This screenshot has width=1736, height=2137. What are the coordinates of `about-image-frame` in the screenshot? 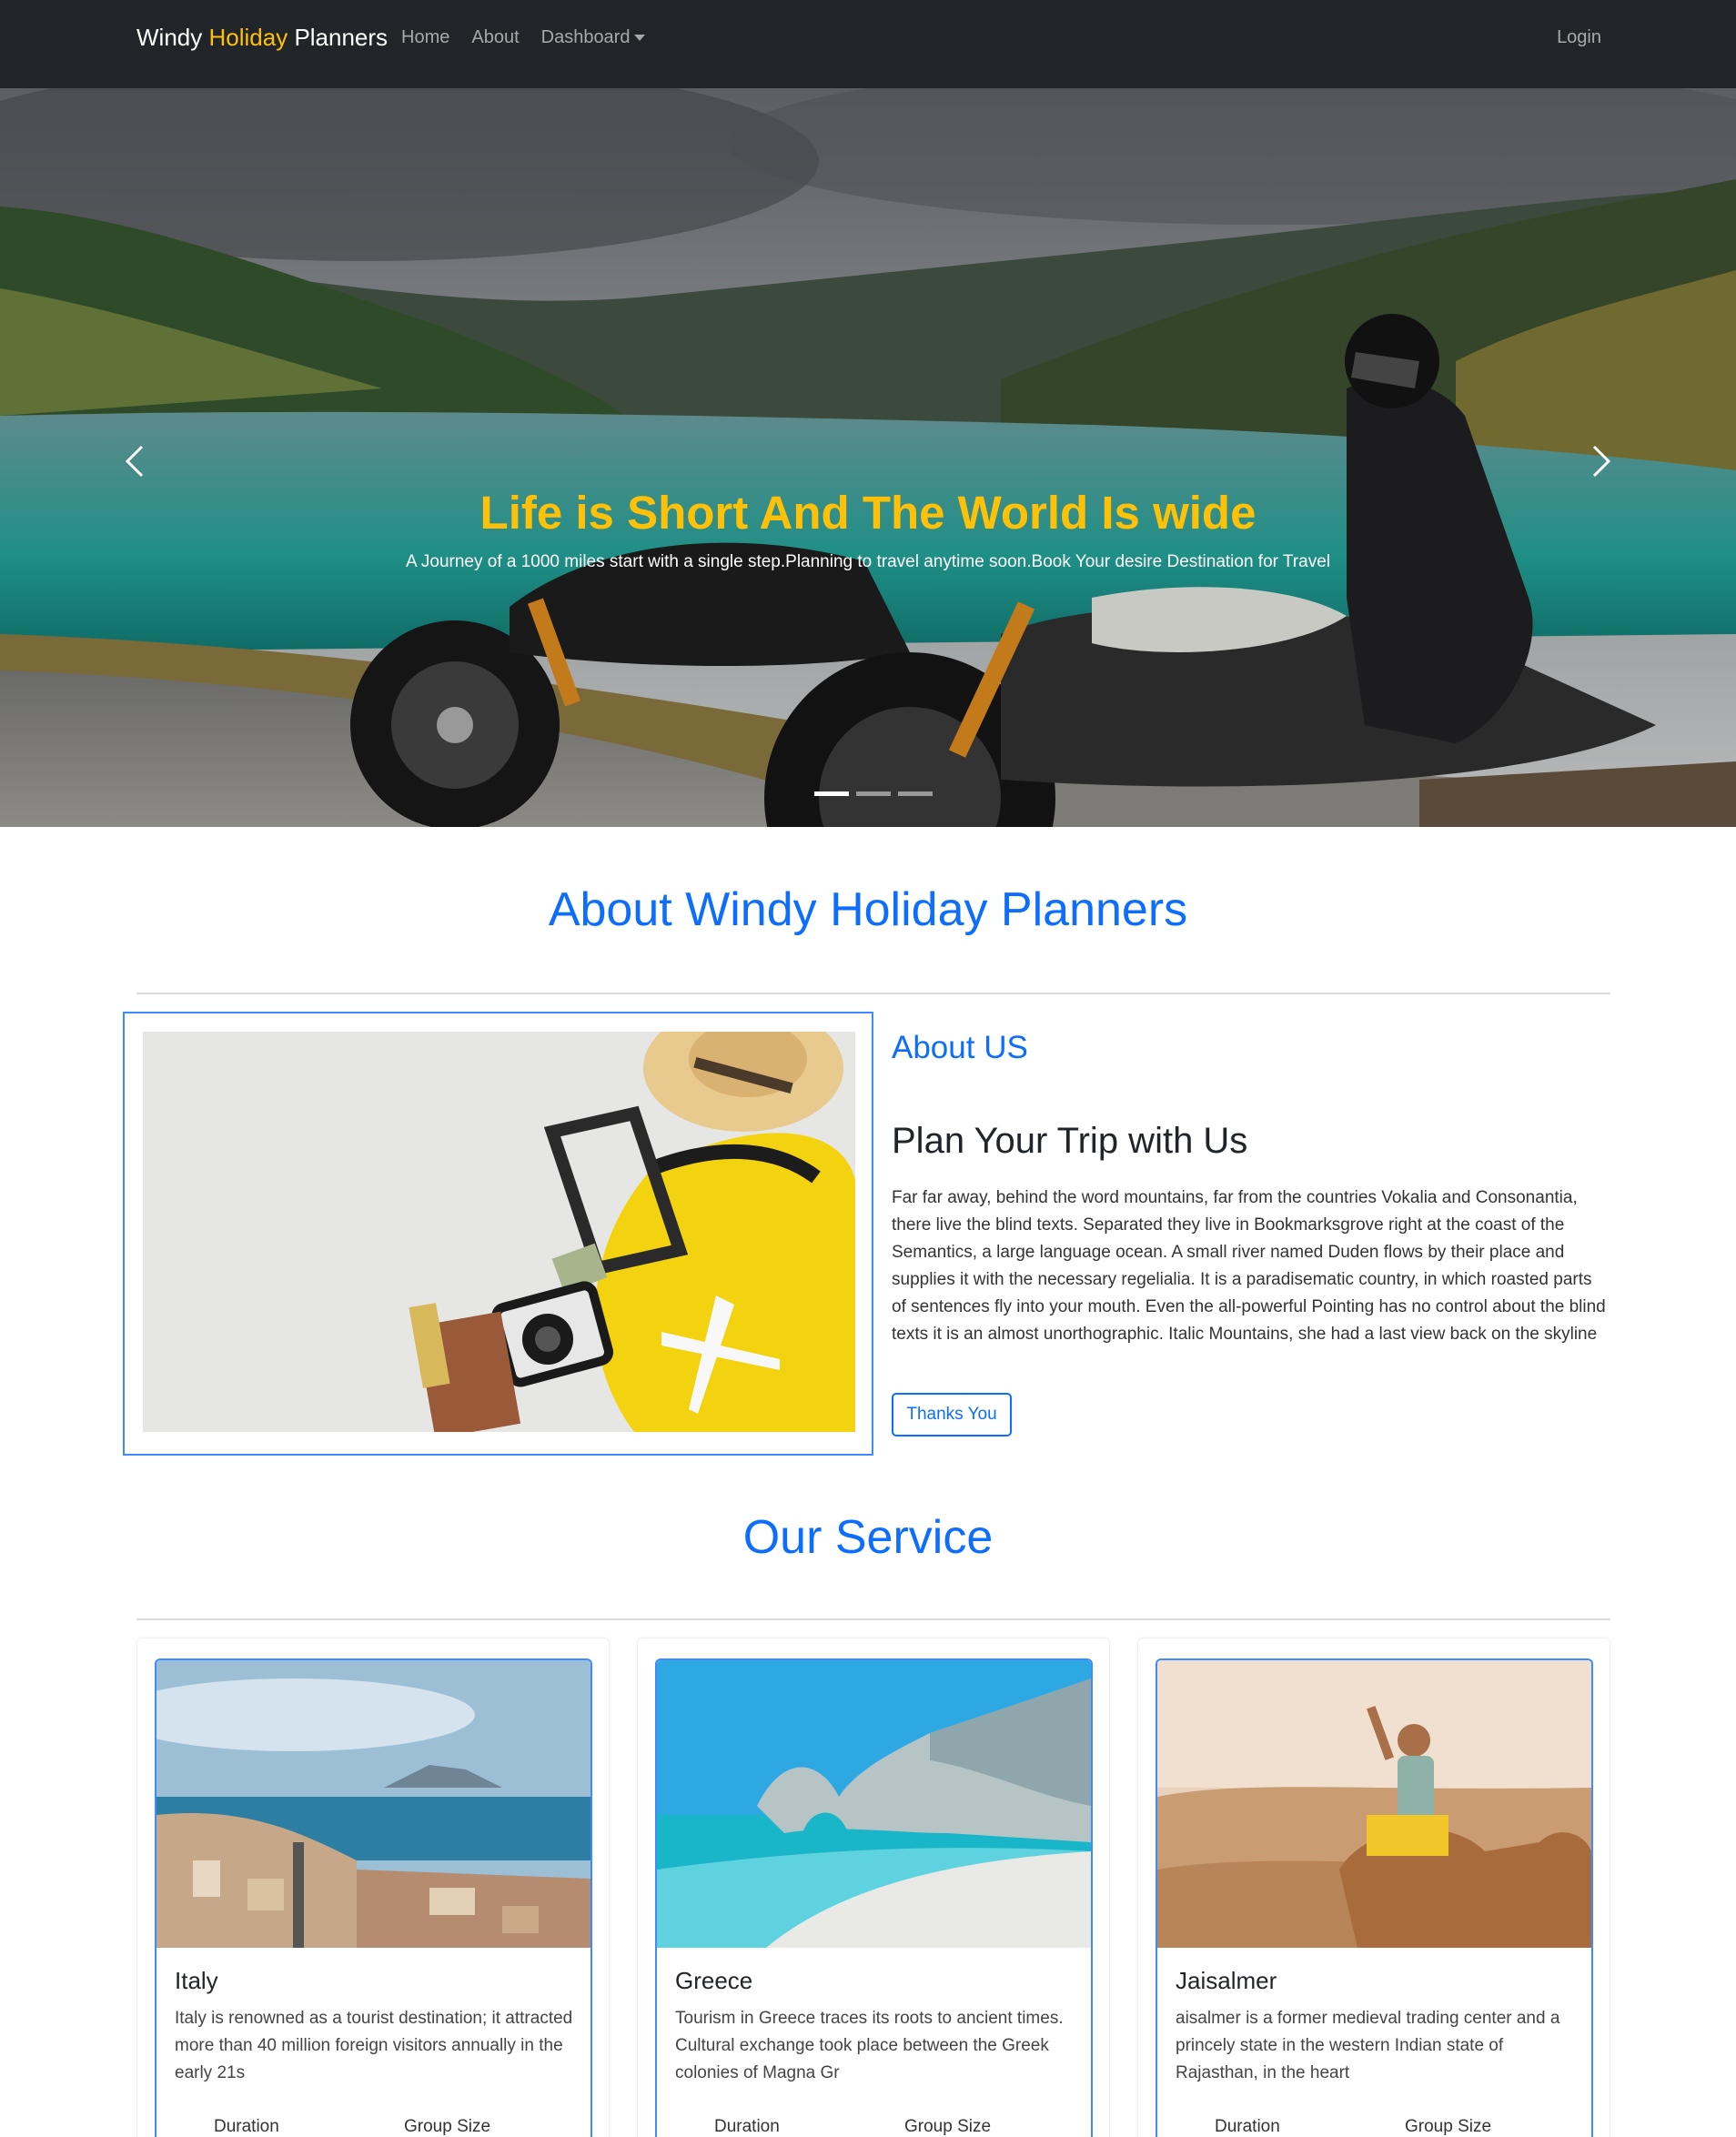 It's located at (498, 1234).